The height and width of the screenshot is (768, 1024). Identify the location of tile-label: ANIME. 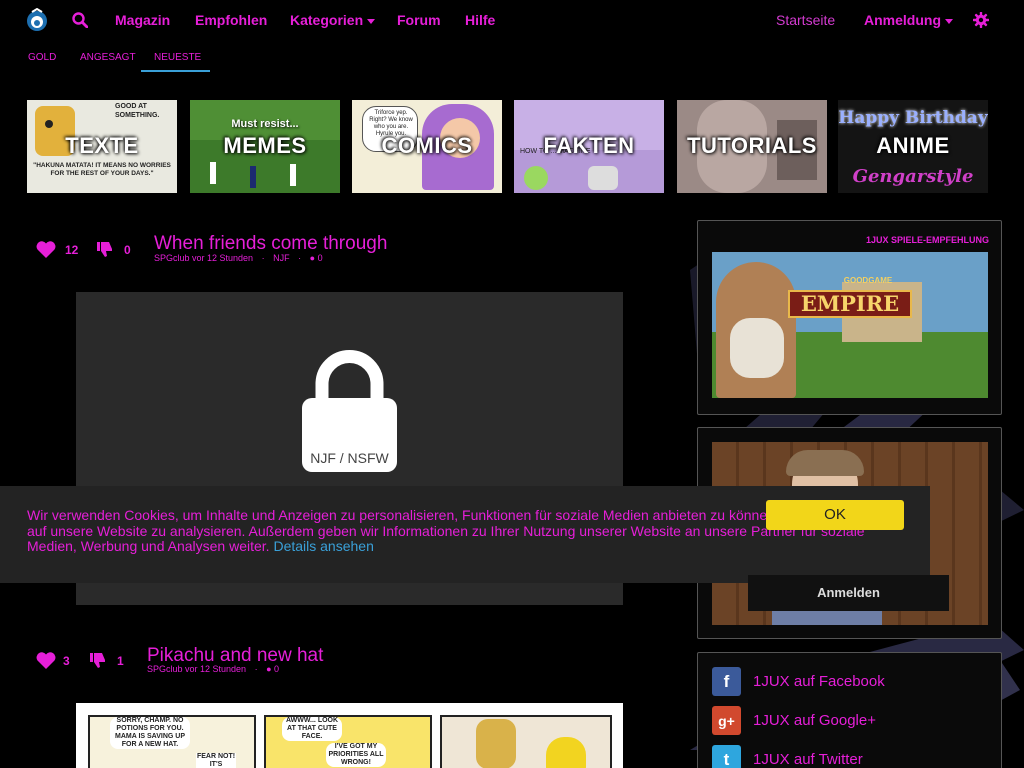
(913, 145).